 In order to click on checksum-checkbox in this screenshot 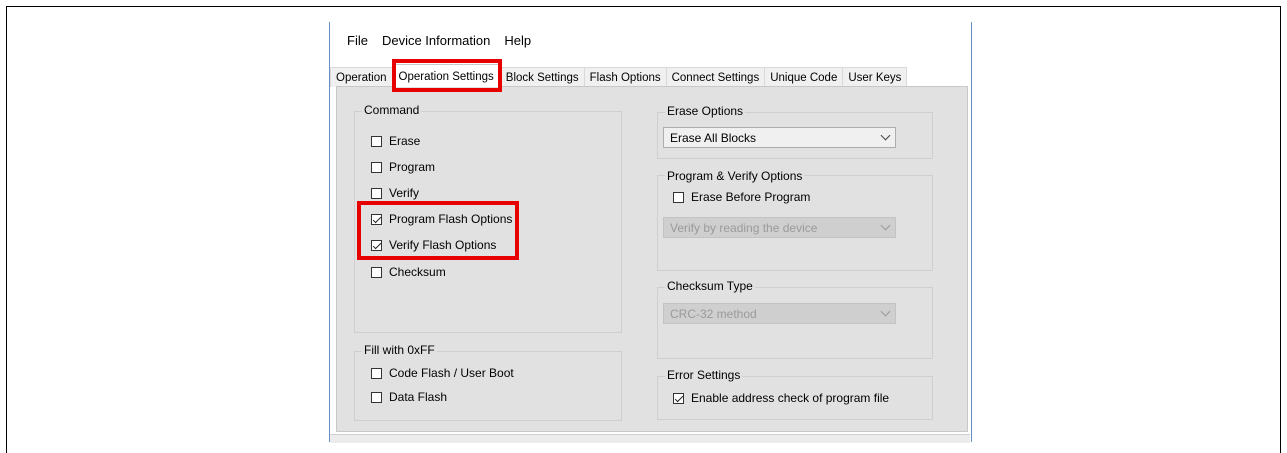, I will do `click(376, 272)`.